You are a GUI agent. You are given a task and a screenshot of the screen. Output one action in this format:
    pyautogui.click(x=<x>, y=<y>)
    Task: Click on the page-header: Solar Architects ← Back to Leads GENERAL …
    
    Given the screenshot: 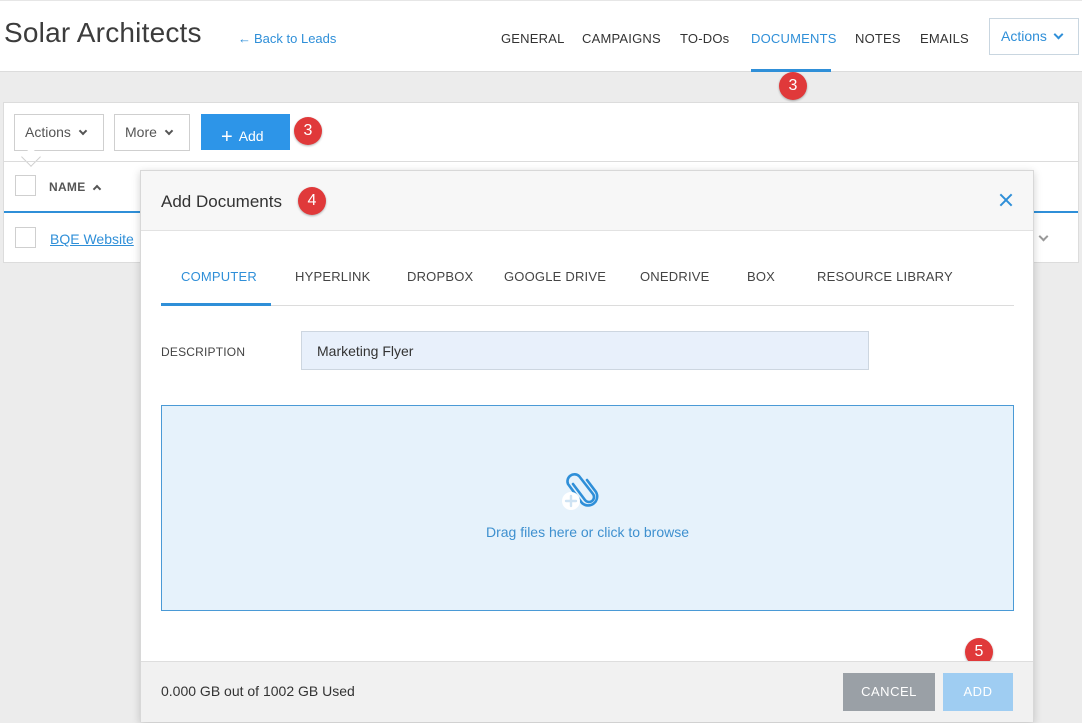 What is the action you would take?
    pyautogui.click(x=541, y=36)
    